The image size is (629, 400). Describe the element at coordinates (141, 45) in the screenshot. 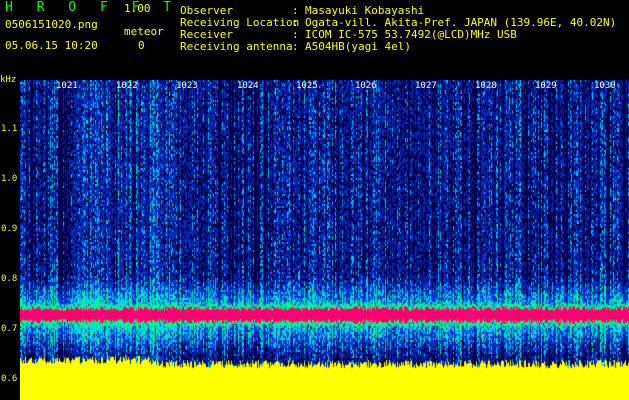

I see `meteor-count: 0` at that location.